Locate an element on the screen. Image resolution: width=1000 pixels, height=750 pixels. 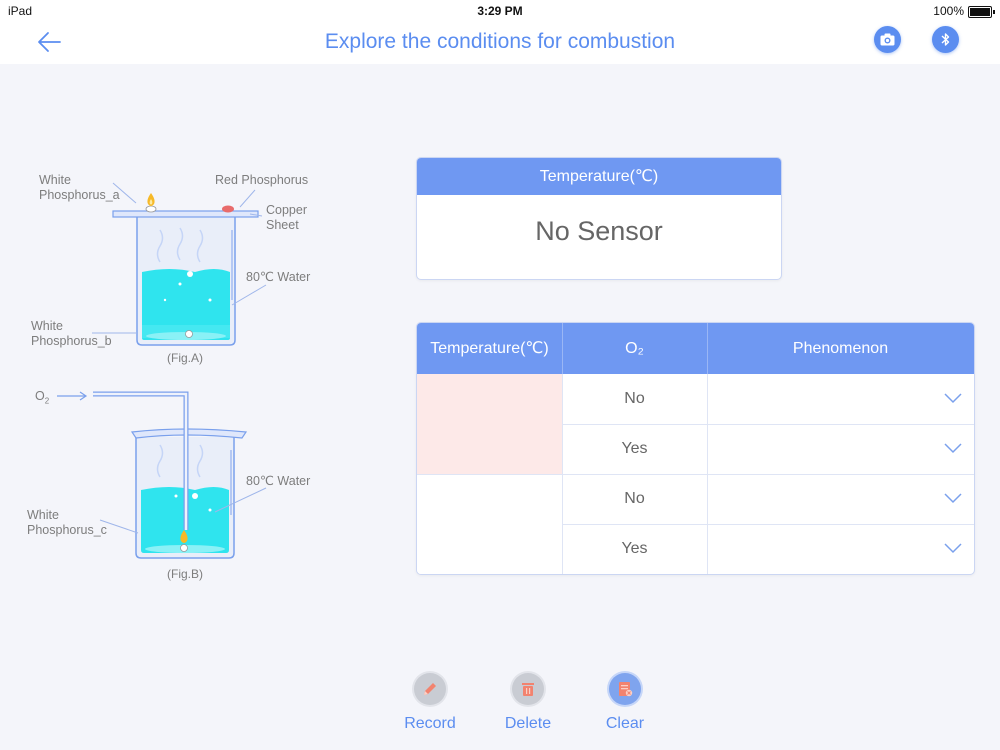
battery-icon is located at coordinates (981, 12).